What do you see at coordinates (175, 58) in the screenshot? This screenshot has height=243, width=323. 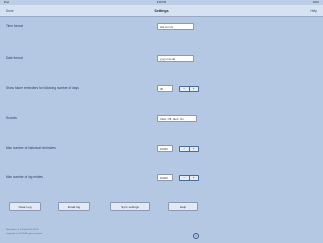 I see `date-format-field: yyyy-mm-dd` at bounding box center [175, 58].